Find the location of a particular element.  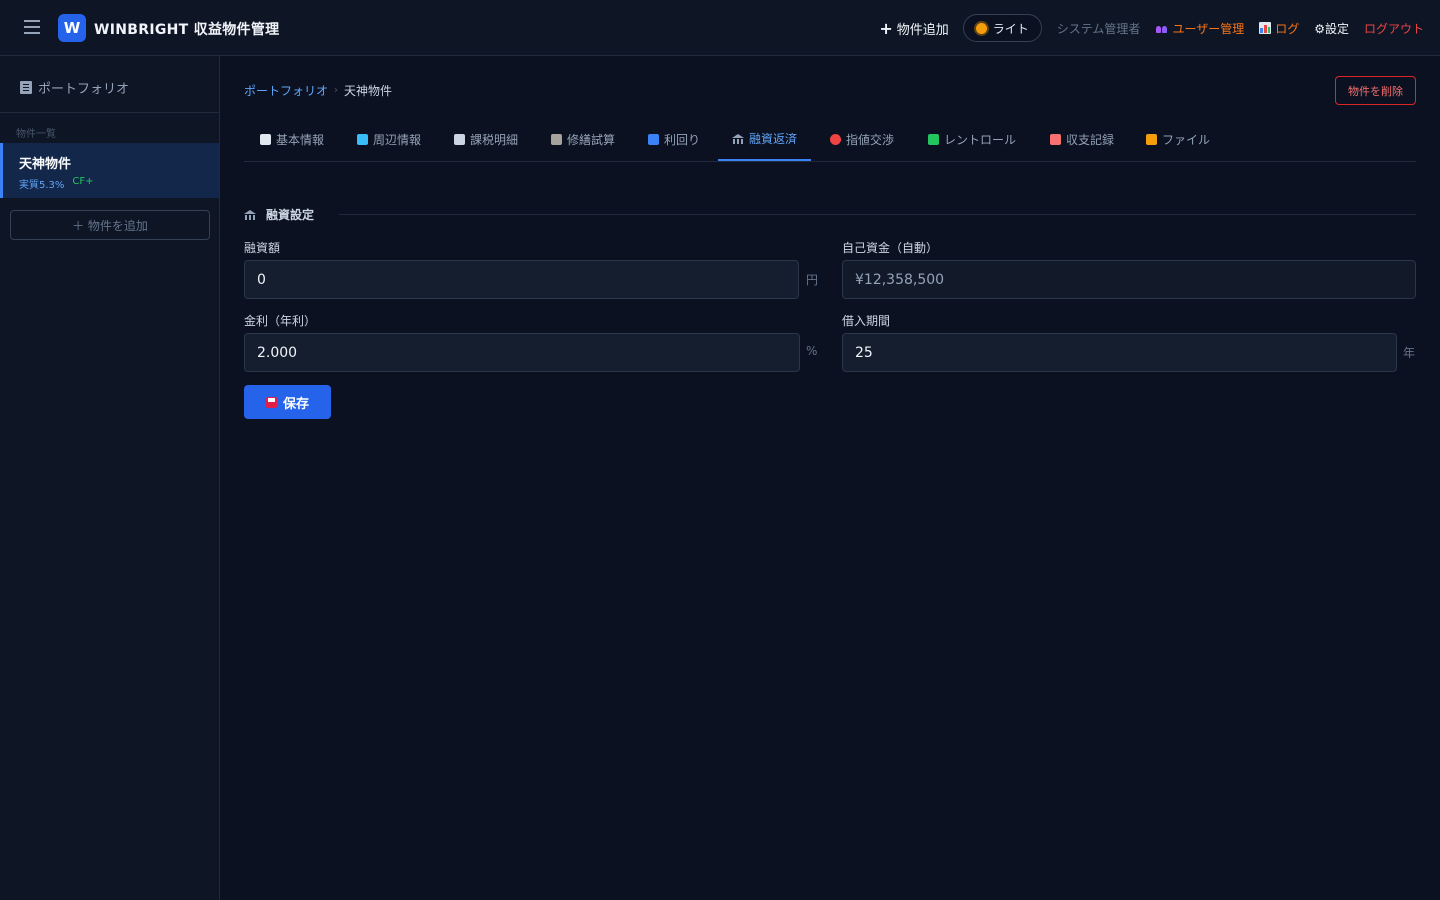

tab-label: 基本情報 is located at coordinates (300, 140).